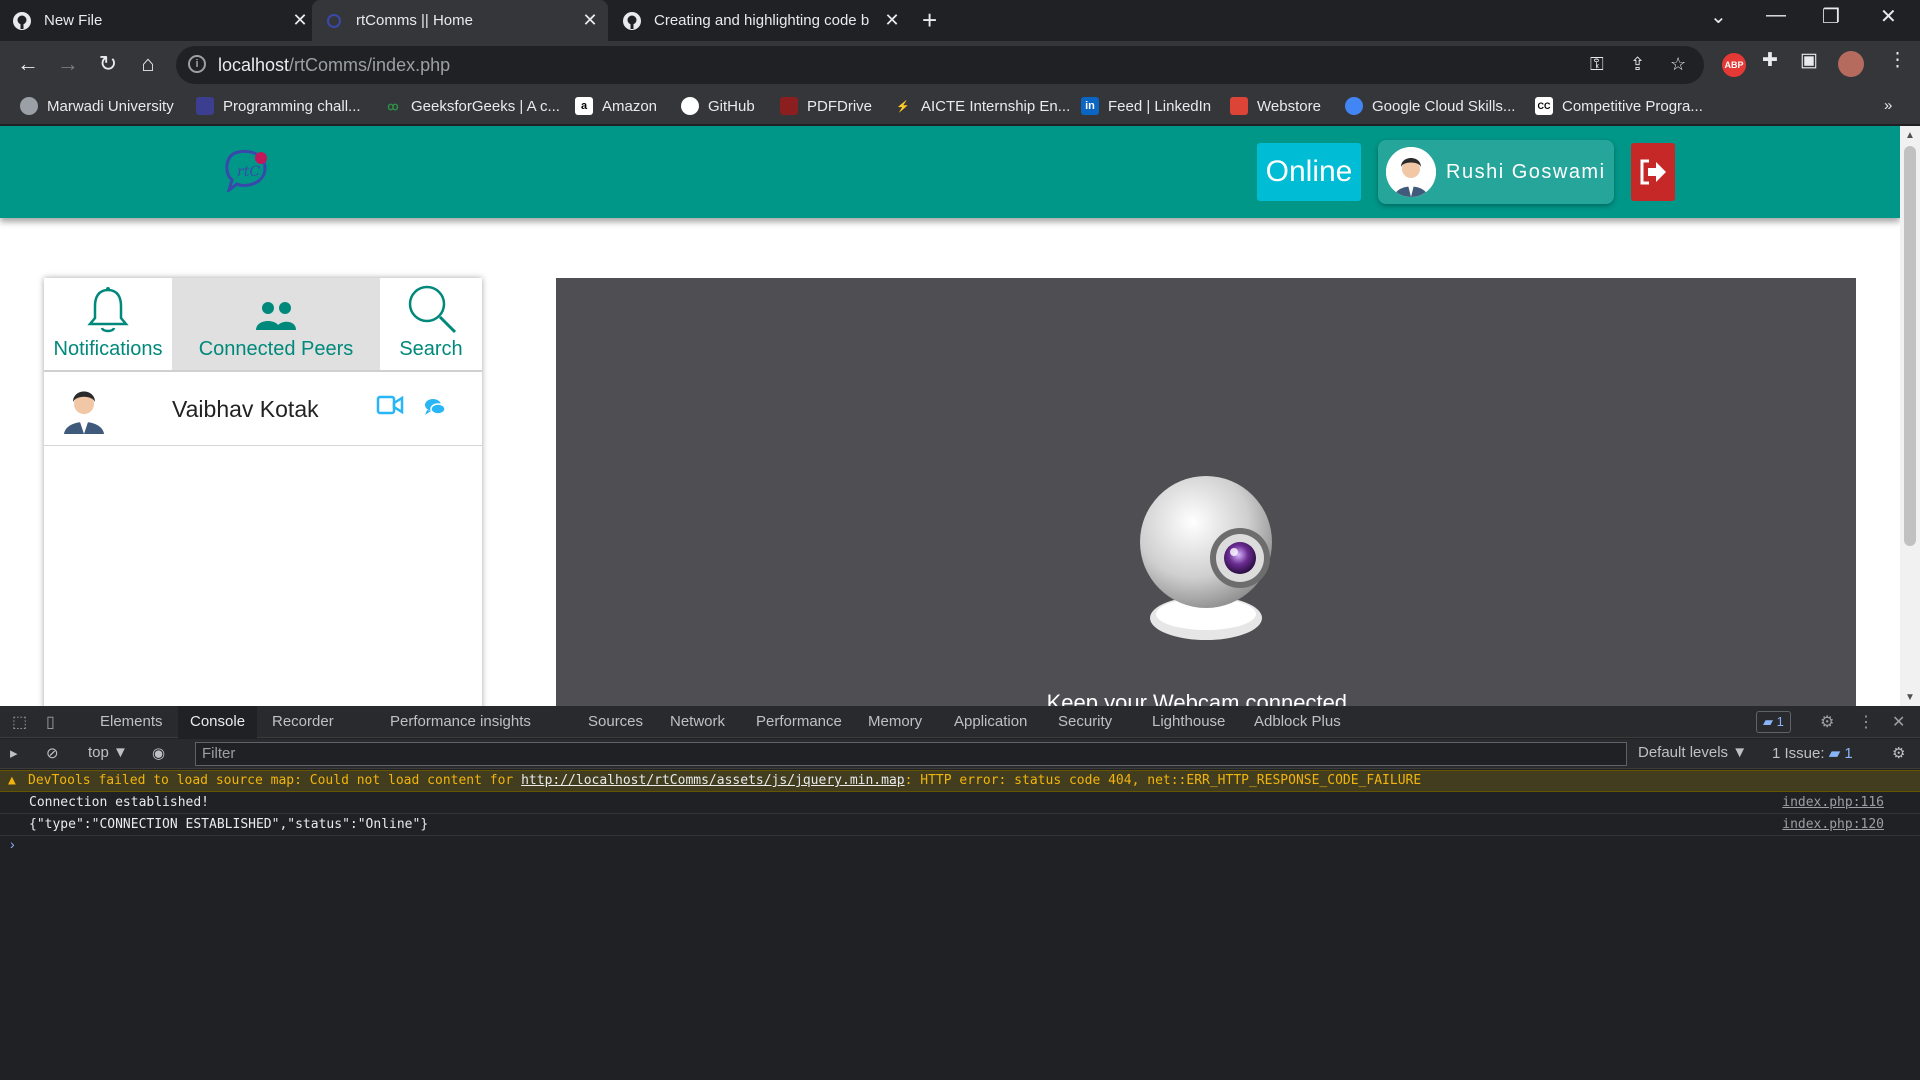 The image size is (1920, 1080). Describe the element at coordinates (1910, 346) in the screenshot. I see `scrollbar-thumb` at that location.